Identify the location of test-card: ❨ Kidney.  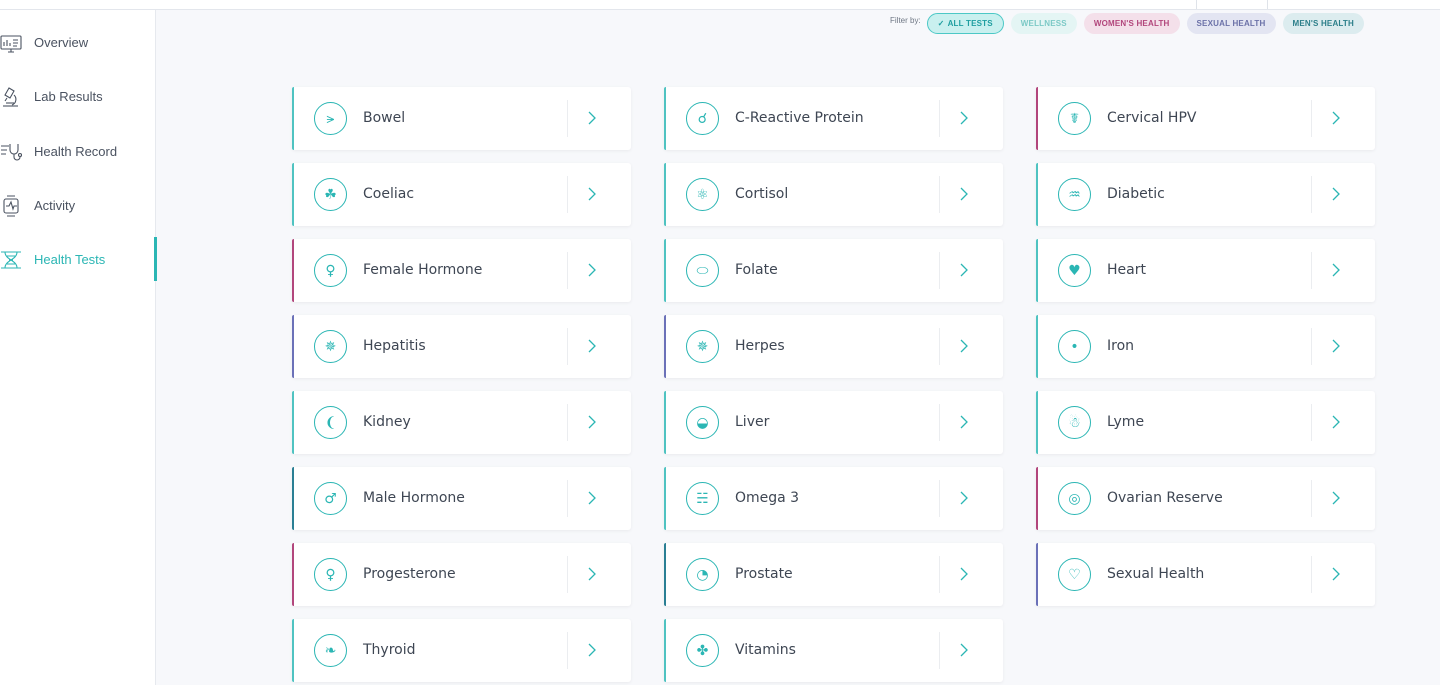
(461, 422).